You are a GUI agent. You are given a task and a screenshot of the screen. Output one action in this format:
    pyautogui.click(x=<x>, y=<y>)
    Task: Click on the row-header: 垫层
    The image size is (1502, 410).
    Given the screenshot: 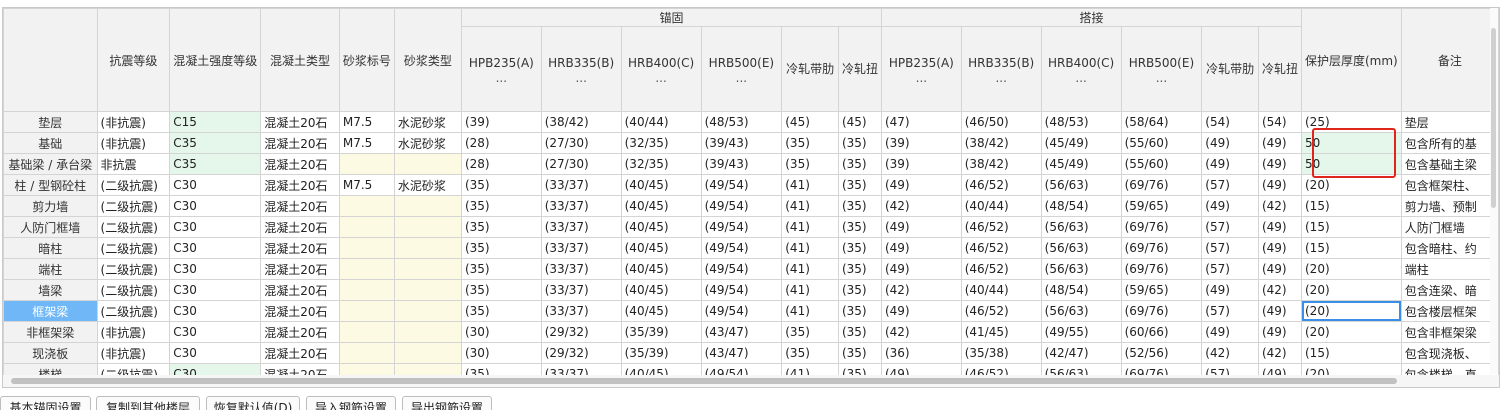 What is the action you would take?
    pyautogui.click(x=50, y=122)
    